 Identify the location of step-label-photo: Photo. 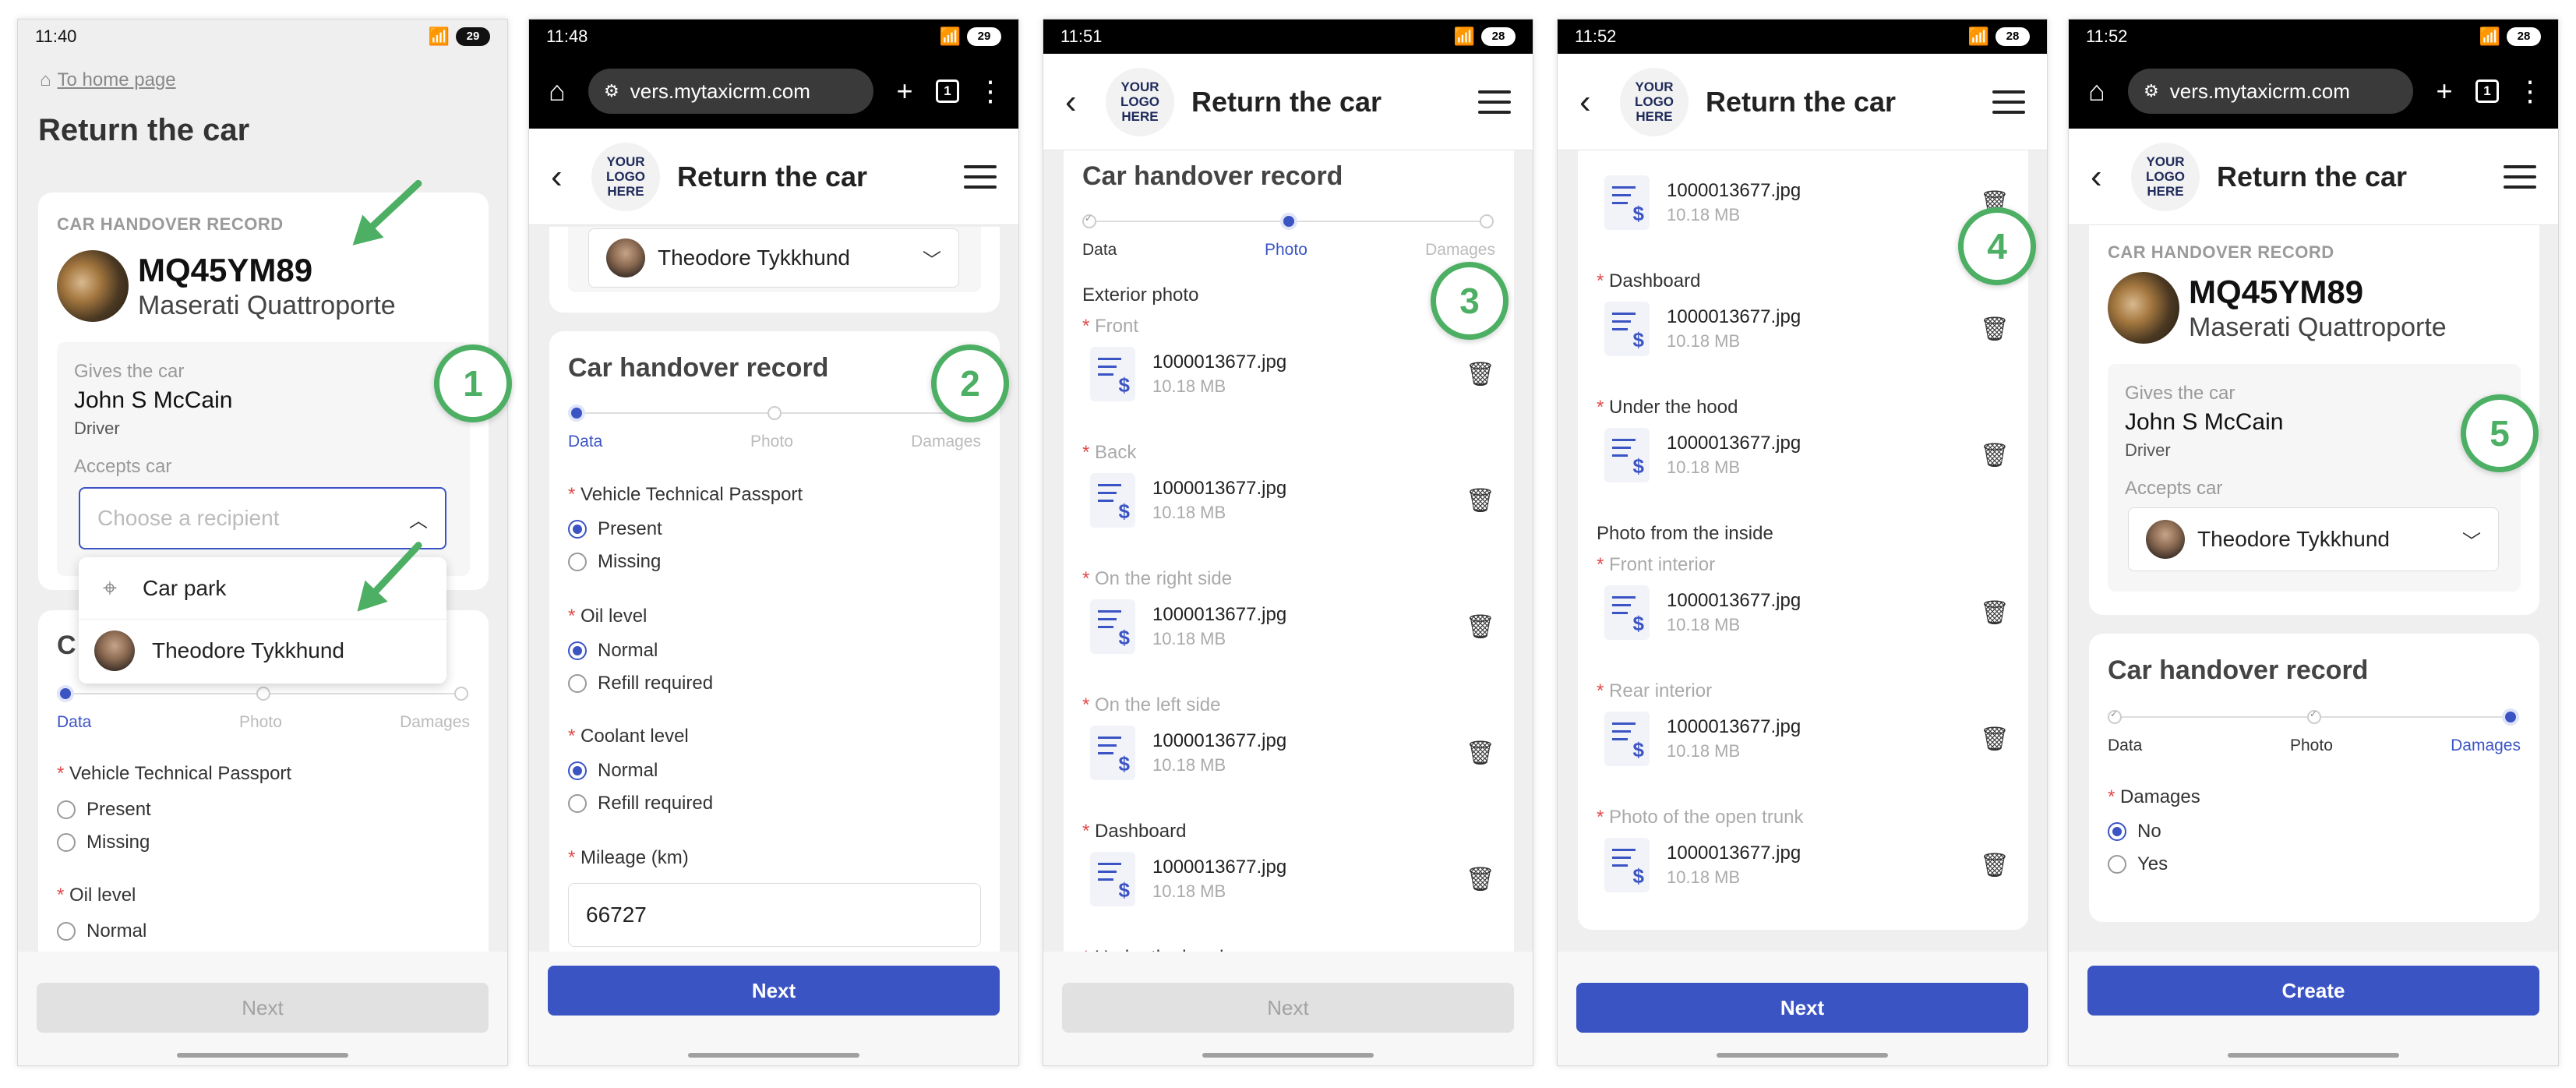
(2311, 745).